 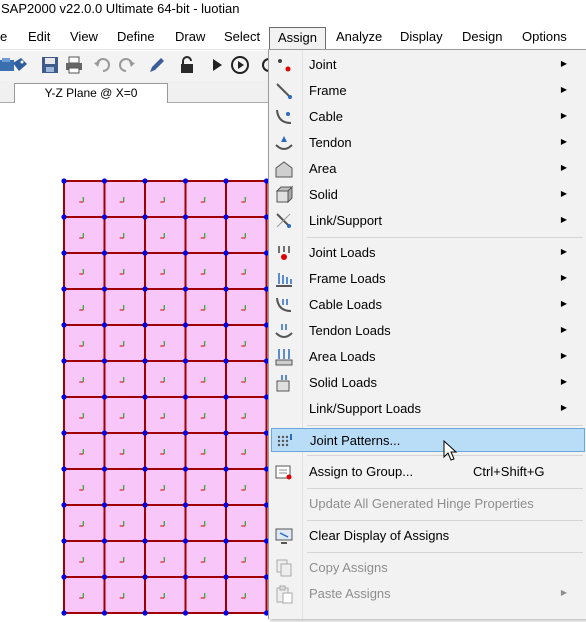 I want to click on menu-view: View, so click(x=84, y=39).